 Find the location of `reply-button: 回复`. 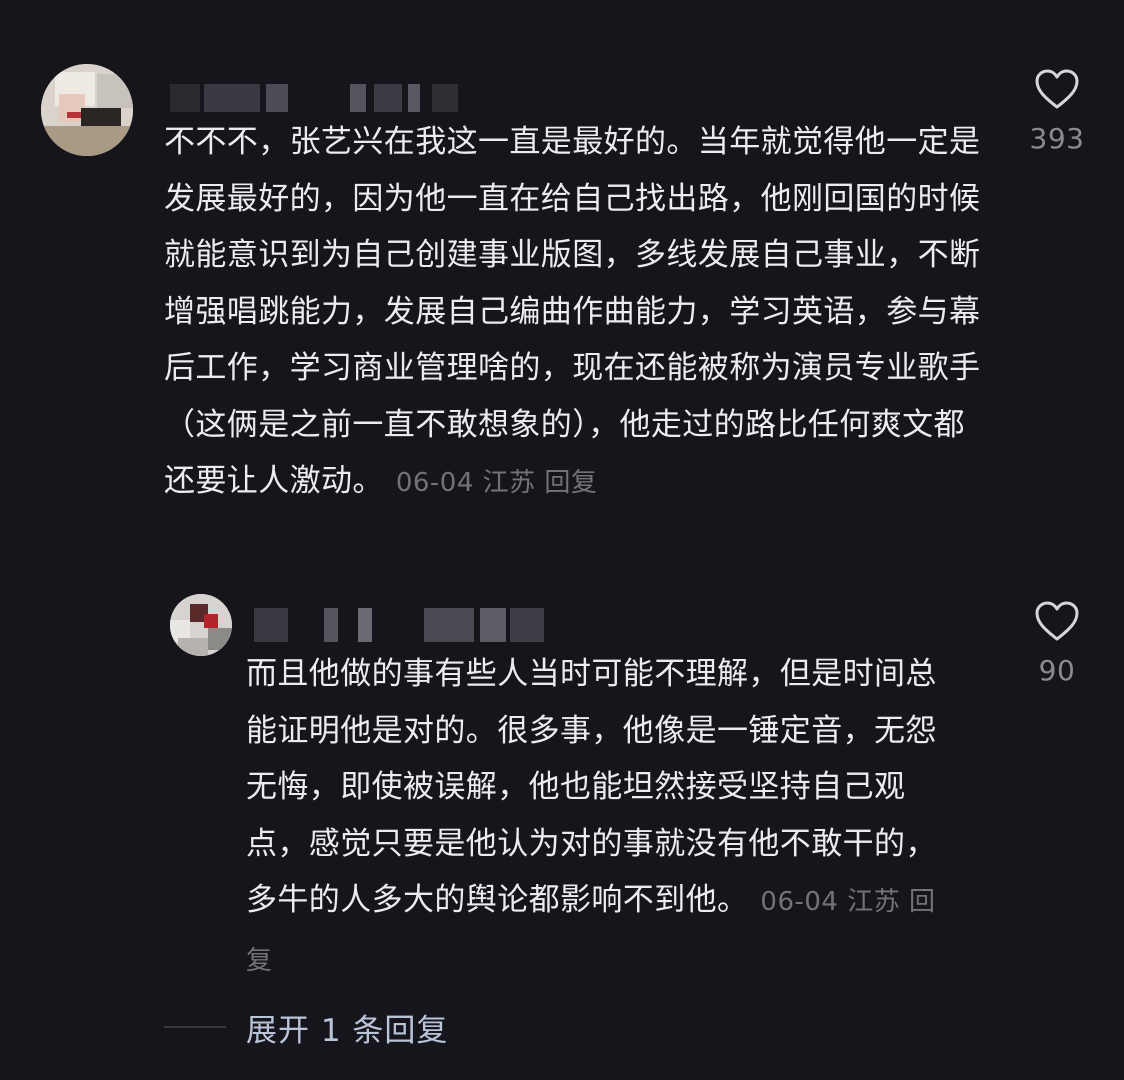

reply-button: 回复 is located at coordinates (570, 483).